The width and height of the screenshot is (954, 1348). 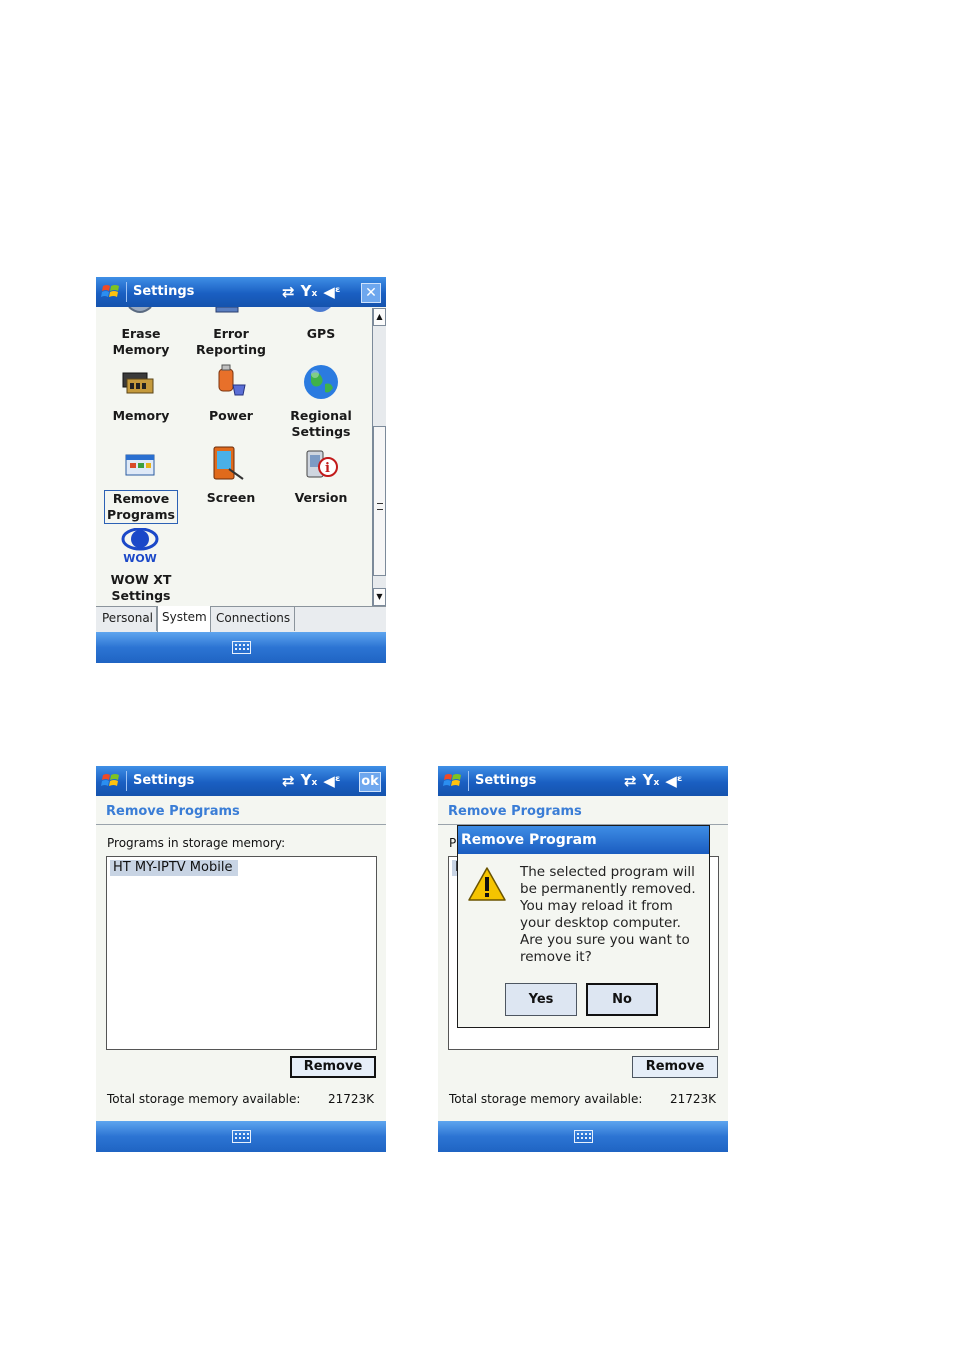 What do you see at coordinates (541, 999) in the screenshot?
I see `yes-button: Yes` at bounding box center [541, 999].